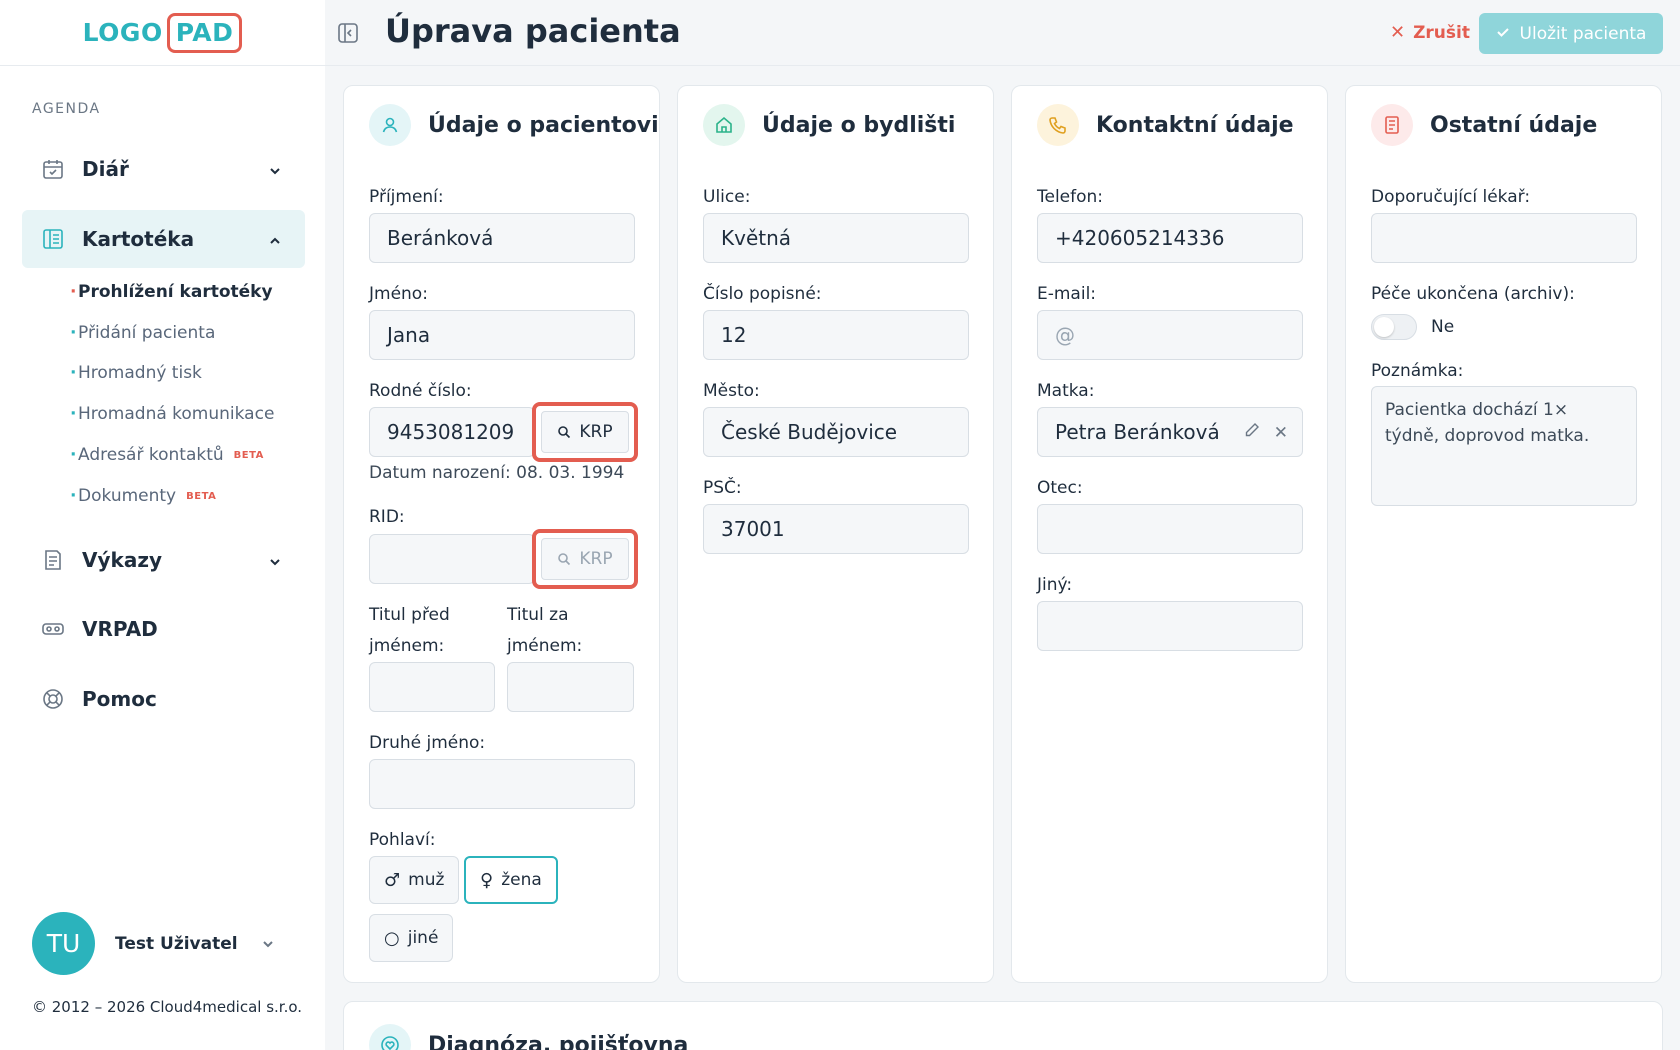 The width and height of the screenshot is (1680, 1050). I want to click on field-actions: ✕, so click(1266, 432).